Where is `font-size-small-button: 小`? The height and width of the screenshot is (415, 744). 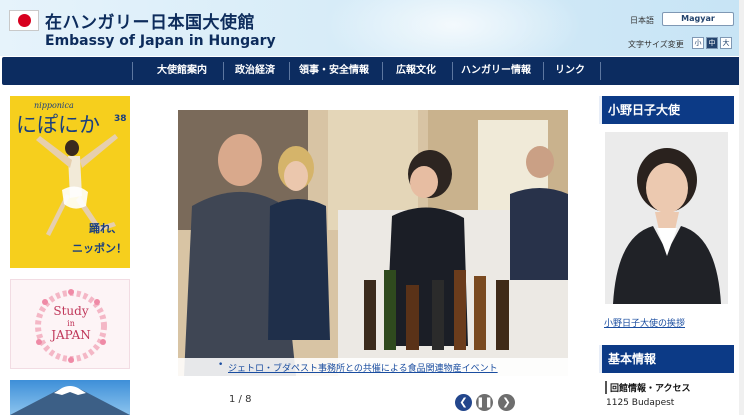
font-size-small-button: 小 is located at coordinates (698, 43).